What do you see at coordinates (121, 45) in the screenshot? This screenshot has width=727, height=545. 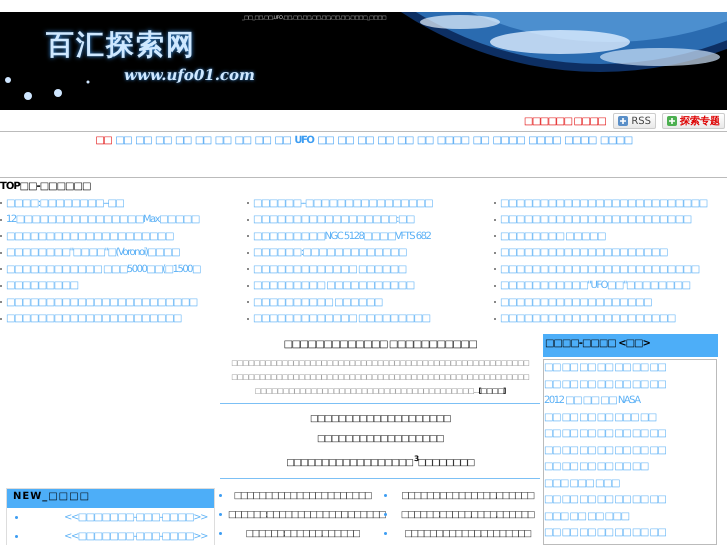 I see `site-logo: 百汇探索网` at bounding box center [121, 45].